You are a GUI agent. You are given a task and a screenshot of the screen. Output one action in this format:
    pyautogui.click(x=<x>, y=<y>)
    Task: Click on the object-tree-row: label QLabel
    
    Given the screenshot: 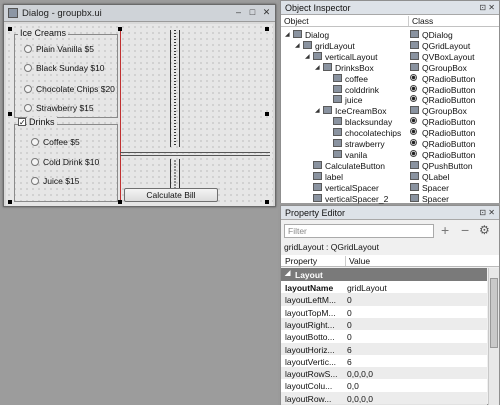 What is the action you would take?
    pyautogui.click(x=390, y=177)
    